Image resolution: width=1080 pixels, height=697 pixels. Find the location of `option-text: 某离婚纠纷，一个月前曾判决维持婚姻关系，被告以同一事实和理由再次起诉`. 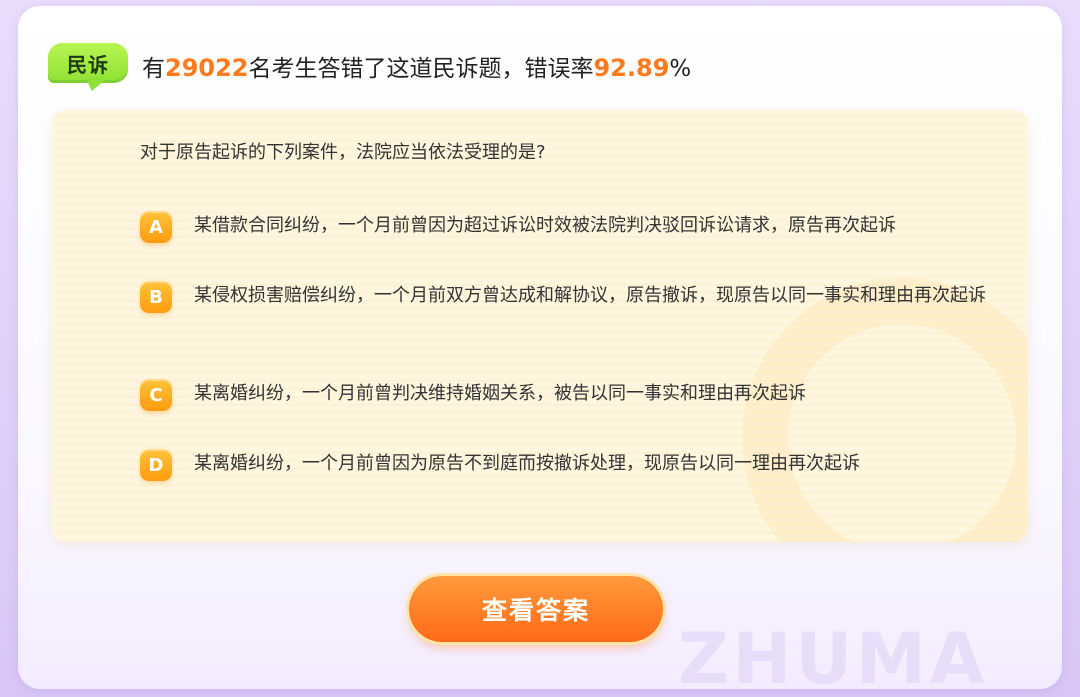

option-text: 某离婚纠纷，一个月前曾判决维持婚姻关系，被告以同一事实和理由再次起诉 is located at coordinates (500, 393).